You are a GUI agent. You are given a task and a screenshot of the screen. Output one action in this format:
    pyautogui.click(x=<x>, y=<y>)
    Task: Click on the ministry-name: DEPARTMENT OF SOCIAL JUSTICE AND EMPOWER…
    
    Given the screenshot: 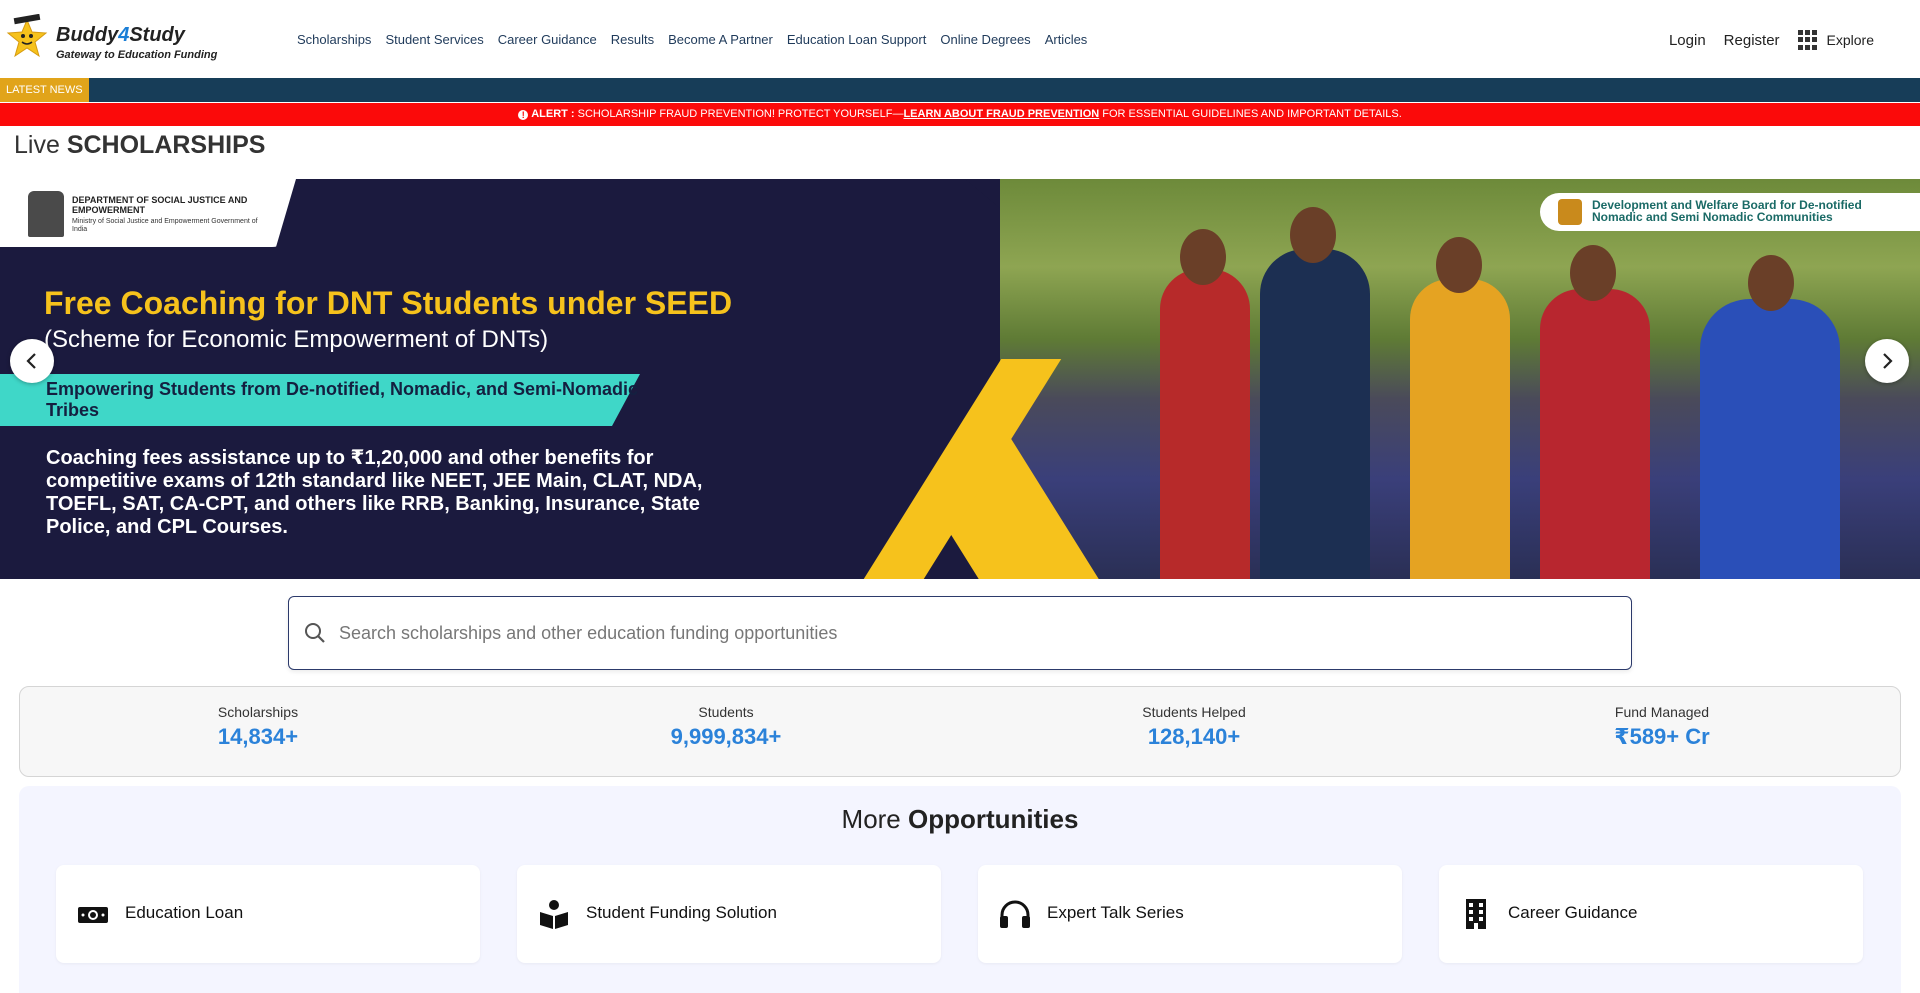 What is the action you would take?
    pyautogui.click(x=160, y=205)
    